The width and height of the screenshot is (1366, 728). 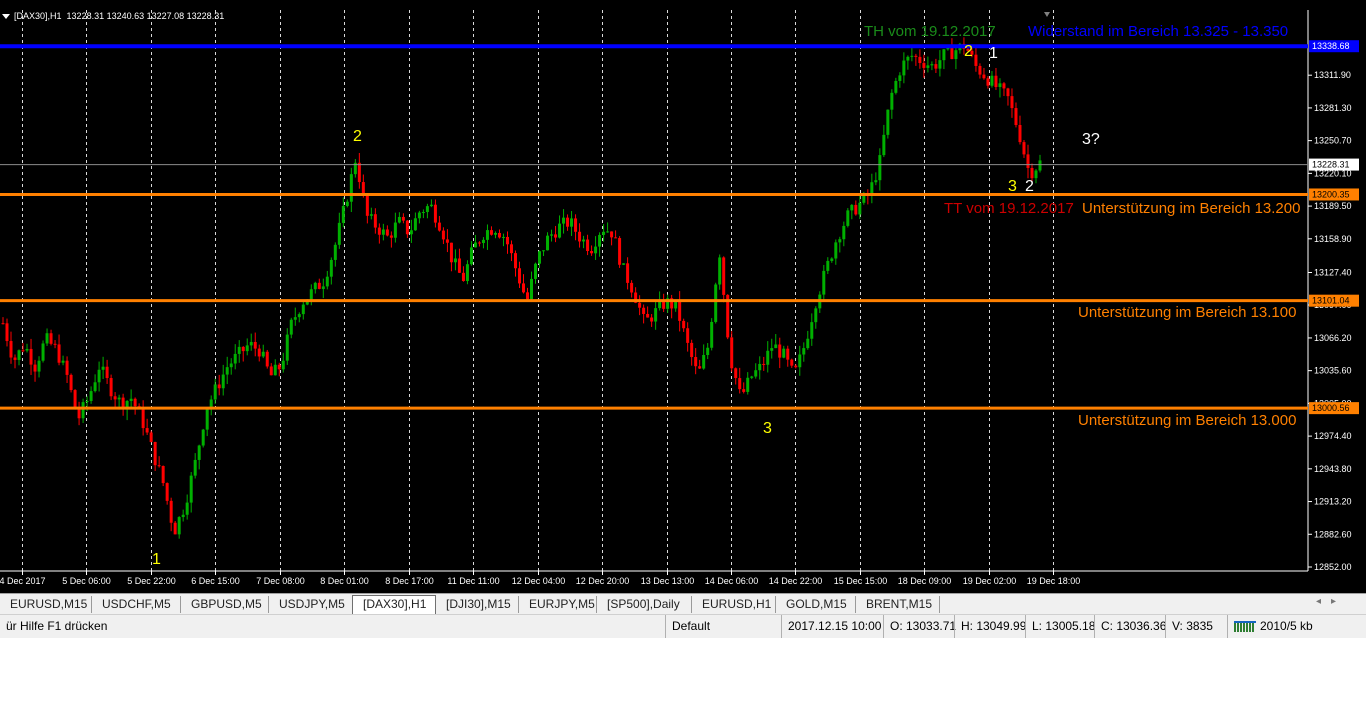 I want to click on price-tick-label: 12974.40, so click(x=1333, y=436).